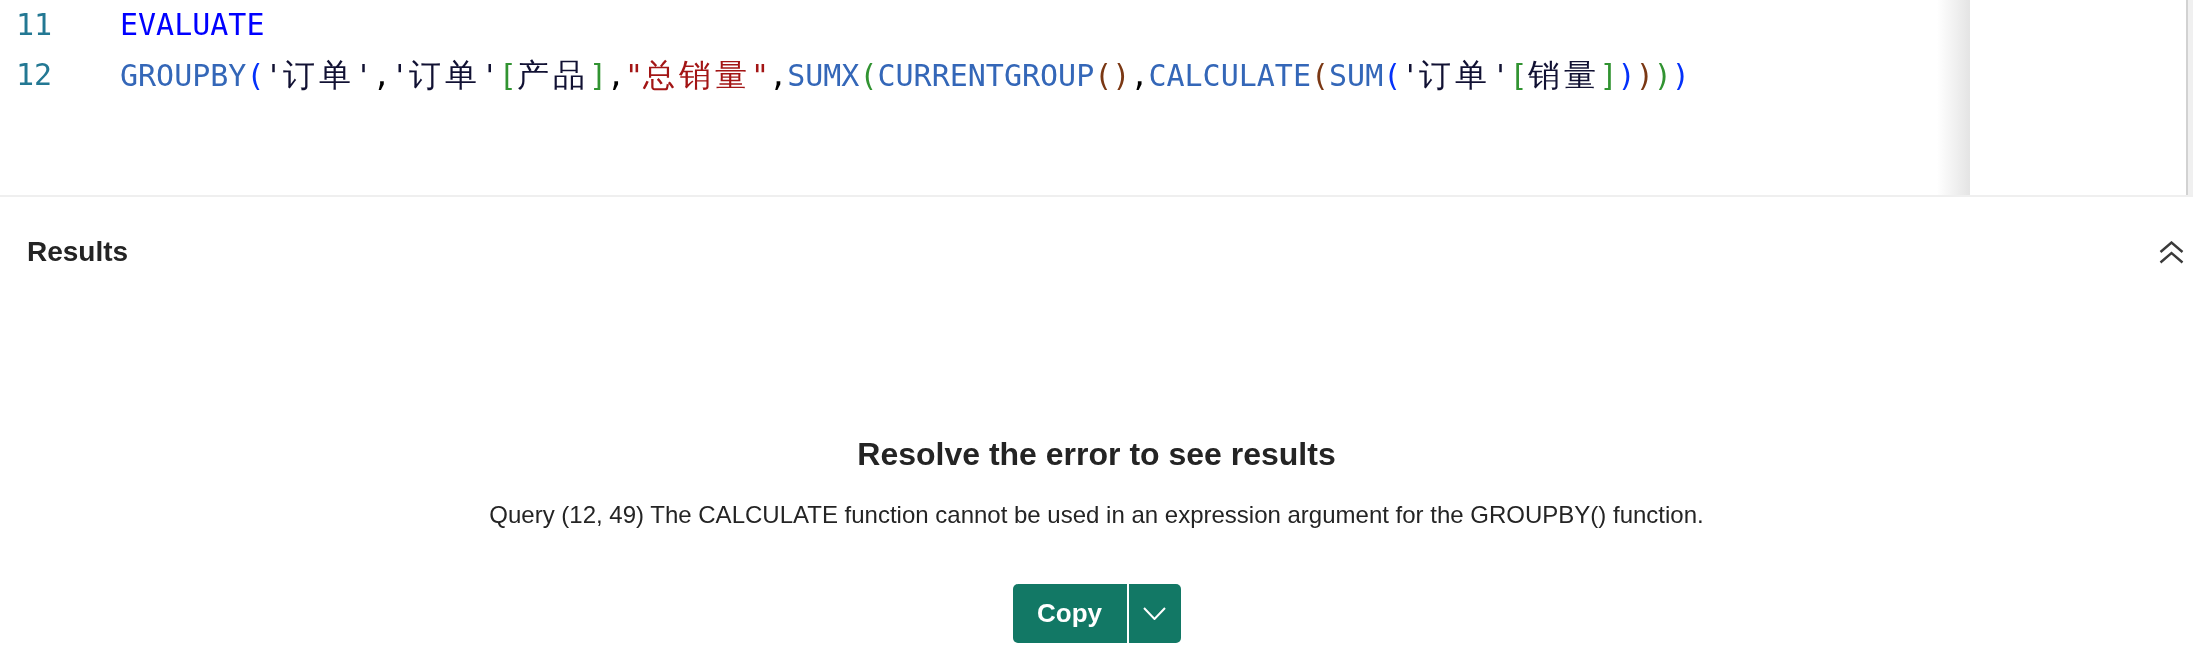 This screenshot has width=2193, height=662. I want to click on copy-options-button, so click(1154, 613).